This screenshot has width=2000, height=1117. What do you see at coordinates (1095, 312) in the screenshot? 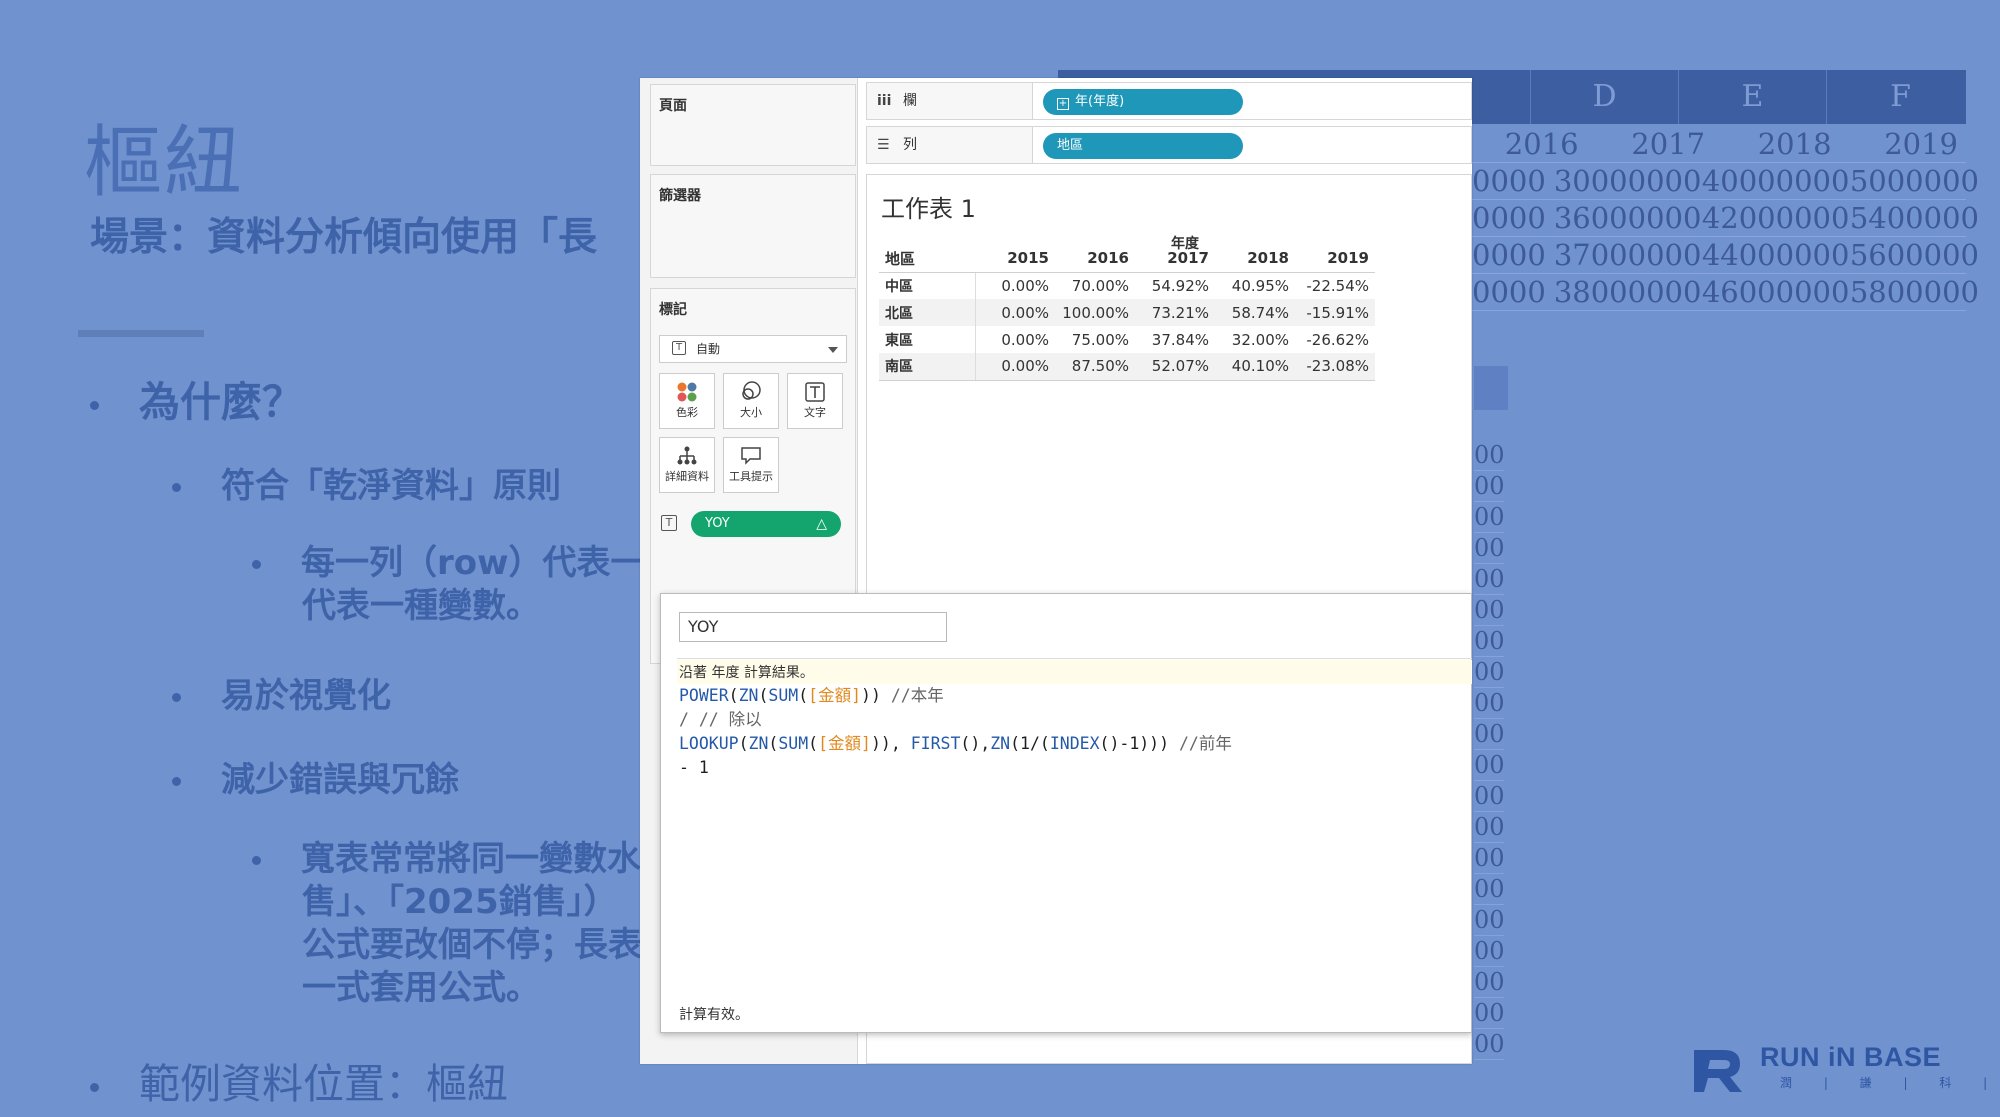
I see `value-cell: 100.00%` at bounding box center [1095, 312].